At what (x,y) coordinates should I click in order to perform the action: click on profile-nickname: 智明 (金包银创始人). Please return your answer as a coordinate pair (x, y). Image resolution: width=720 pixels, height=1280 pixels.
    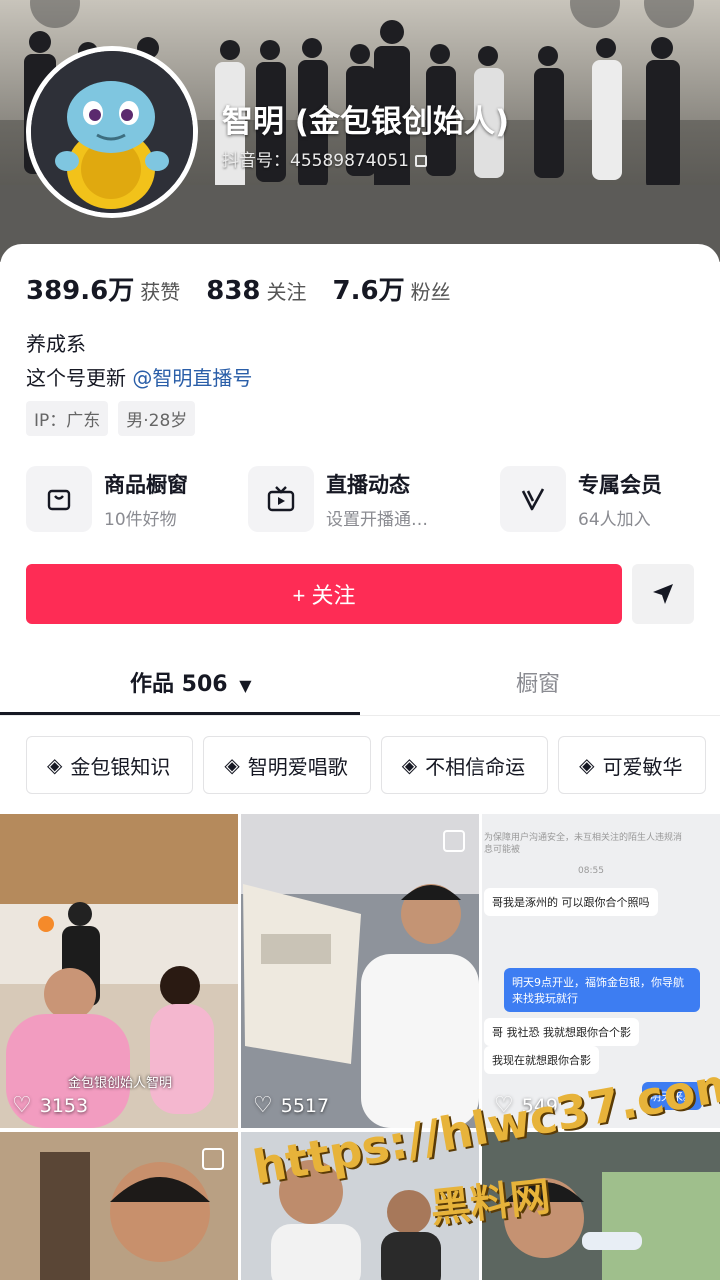
    Looking at the image, I should click on (366, 122).